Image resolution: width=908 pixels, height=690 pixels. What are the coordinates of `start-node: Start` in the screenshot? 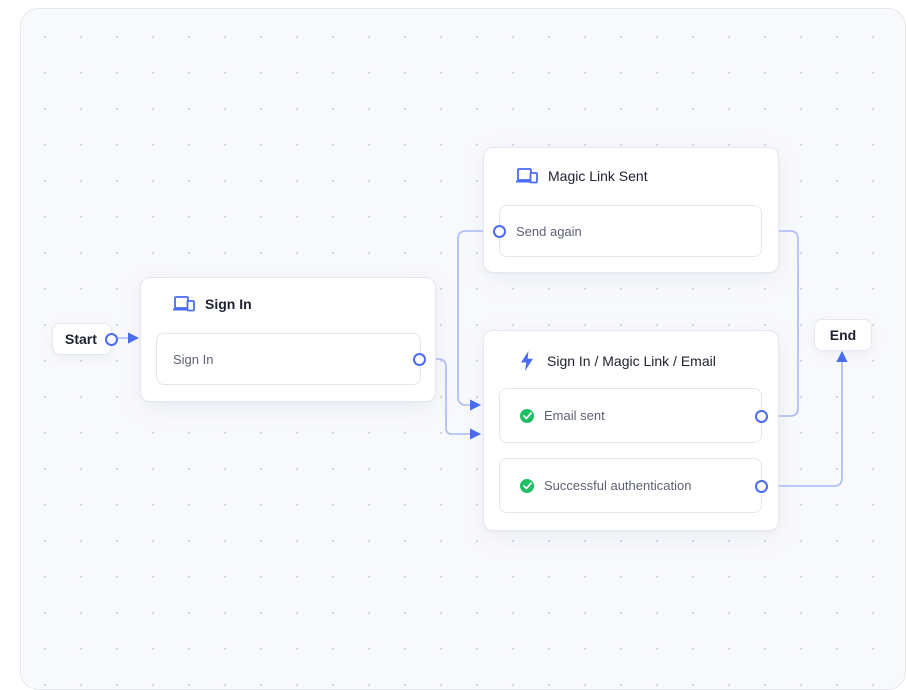 It's located at (82, 339).